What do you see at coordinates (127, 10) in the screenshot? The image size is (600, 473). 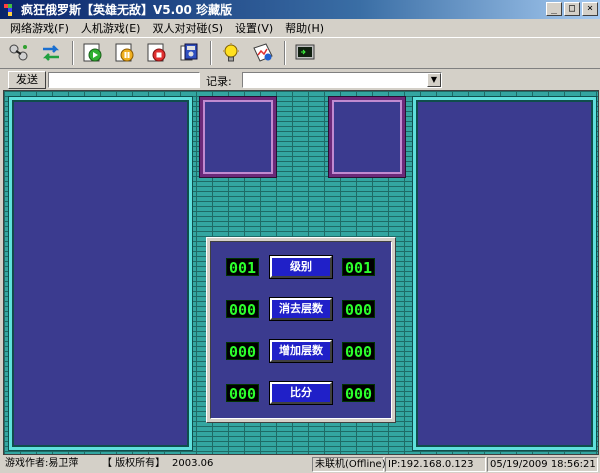 I see `window-title: 疯狂俄罗斯【英雄无敌】V5.00 珍藏版` at bounding box center [127, 10].